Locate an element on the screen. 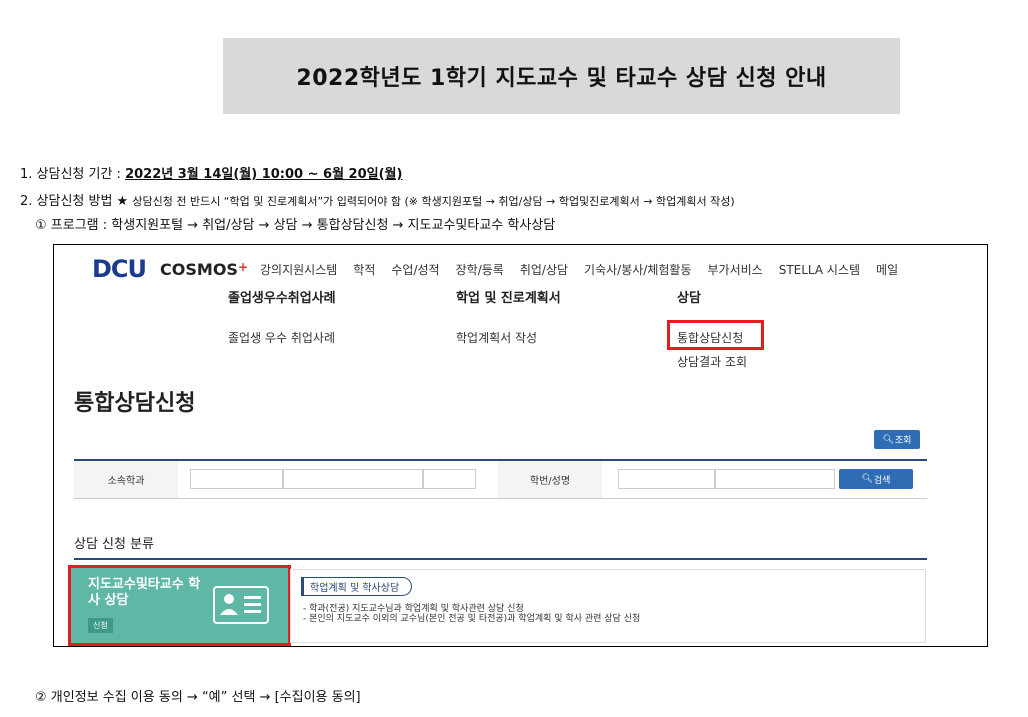  notice-title: 2022학년도 1학기 지도교수 및 타교수 상담 신청 안내 is located at coordinates (561, 78).